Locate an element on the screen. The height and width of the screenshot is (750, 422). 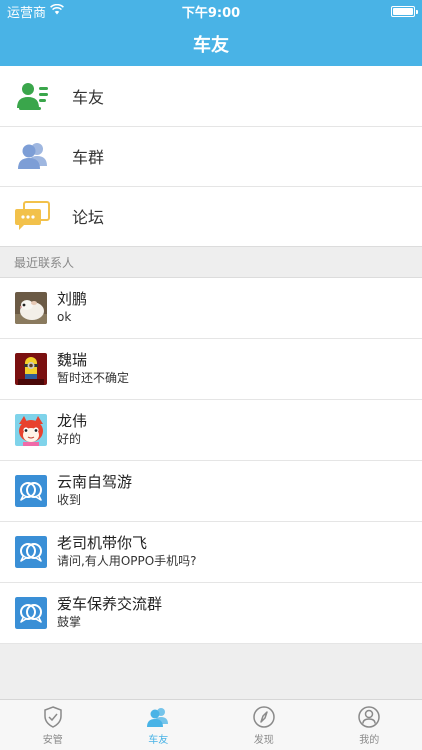
contact-name: 爱车保养交流群 is located at coordinates (110, 604).